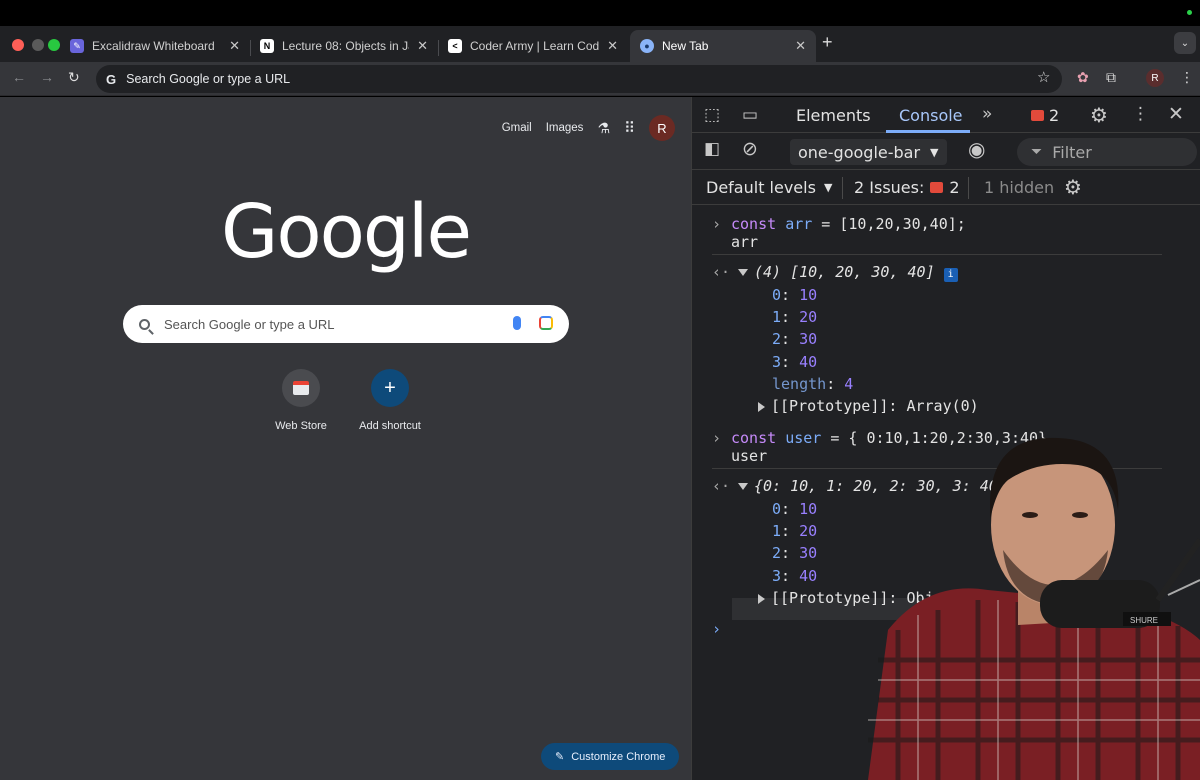  Describe the element at coordinates (249, 324) in the screenshot. I see `search-placeholder: Search Google or type a URL` at that location.